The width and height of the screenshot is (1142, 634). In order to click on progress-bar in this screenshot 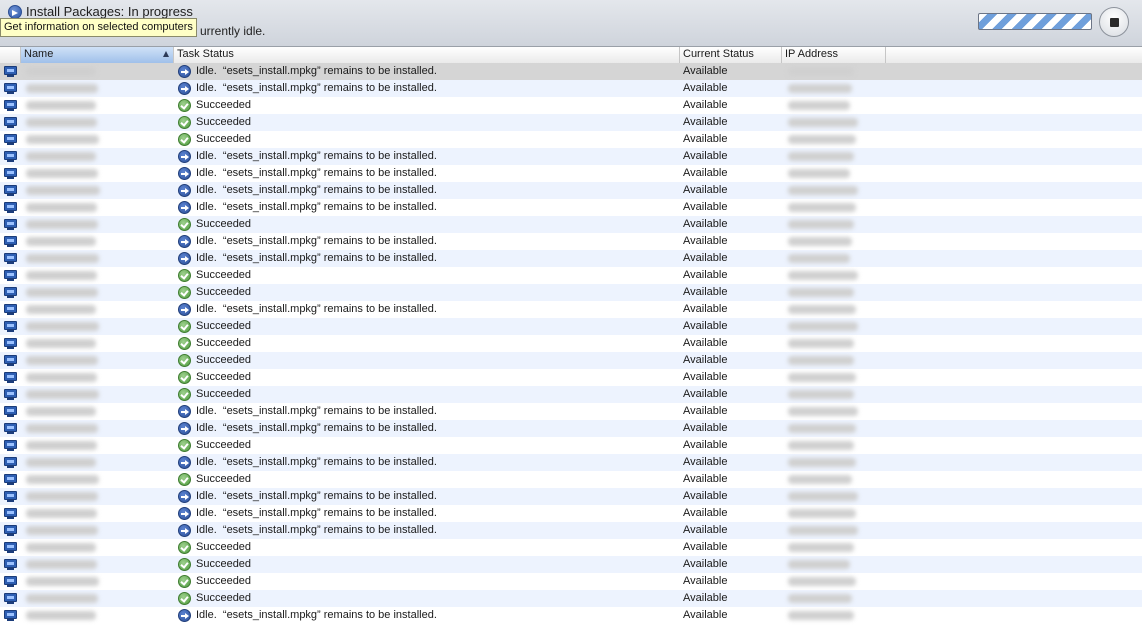, I will do `click(1035, 21)`.